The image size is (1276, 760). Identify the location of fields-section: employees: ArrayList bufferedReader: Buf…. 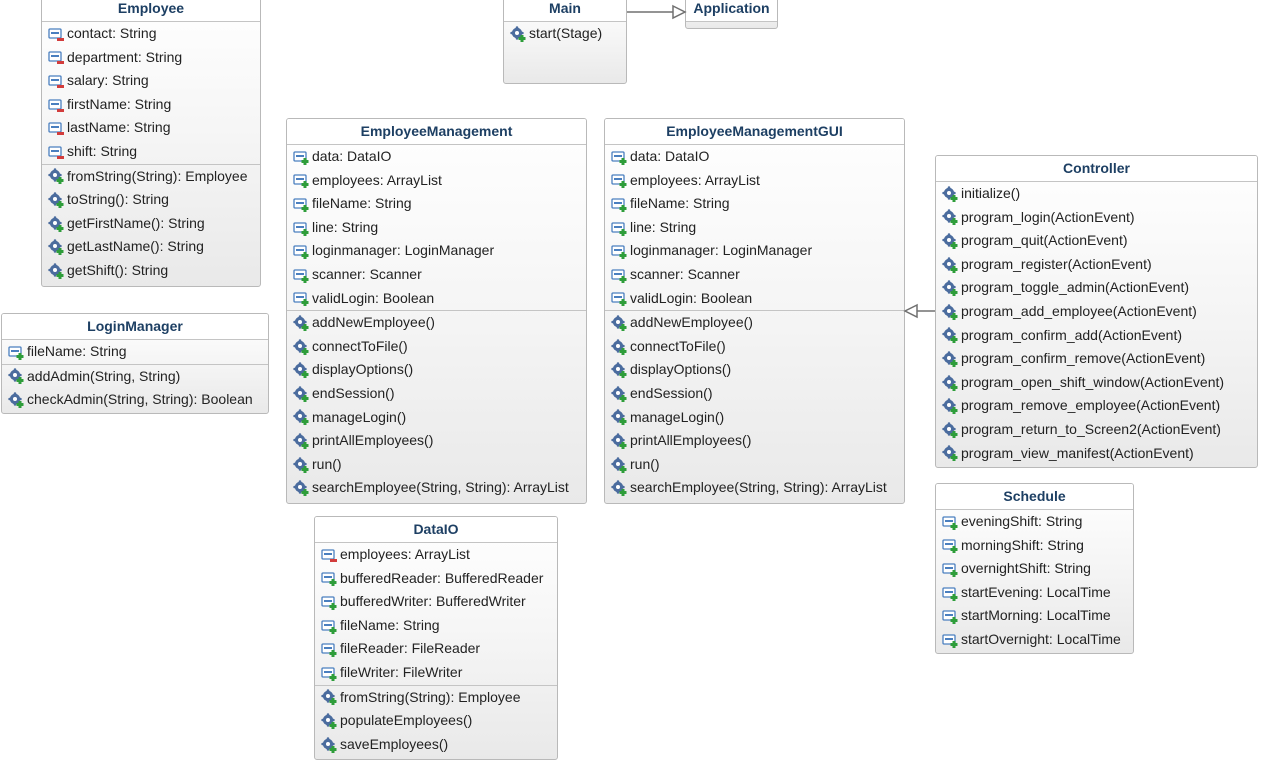
(436, 614).